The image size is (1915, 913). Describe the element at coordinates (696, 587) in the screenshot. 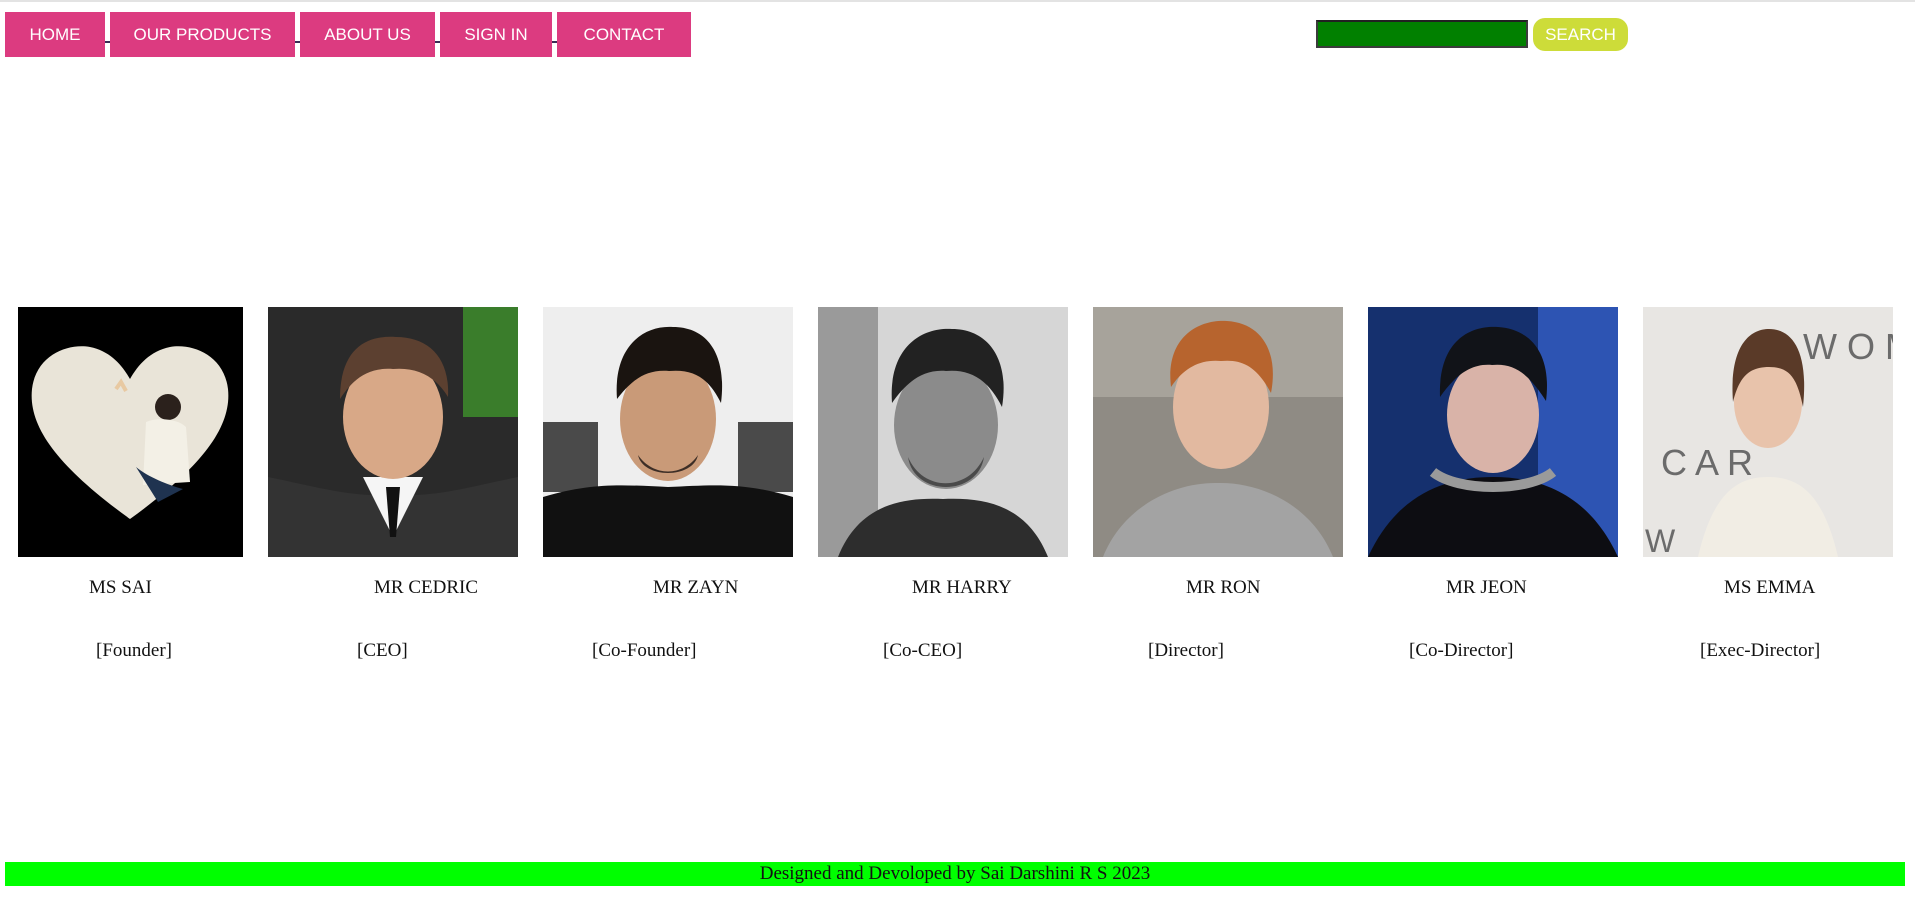

I see `team-name-zayn: MR ZAYN` at that location.